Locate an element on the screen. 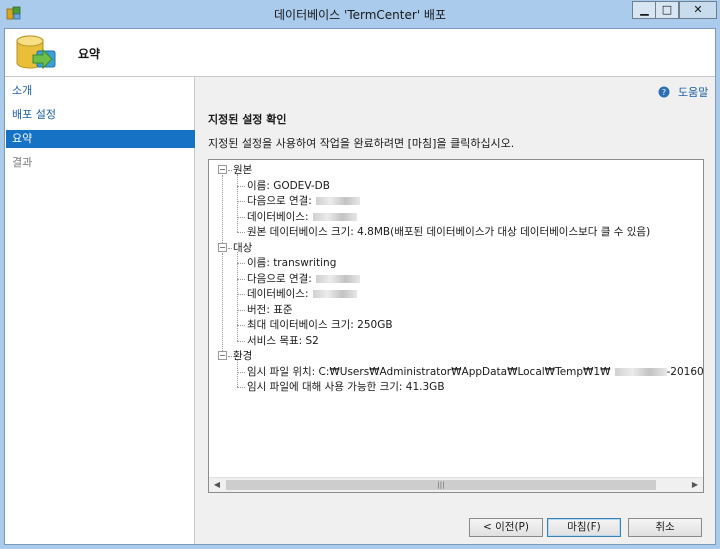 The width and height of the screenshot is (720, 549). tree-group-label: 대상 is located at coordinates (242, 247).